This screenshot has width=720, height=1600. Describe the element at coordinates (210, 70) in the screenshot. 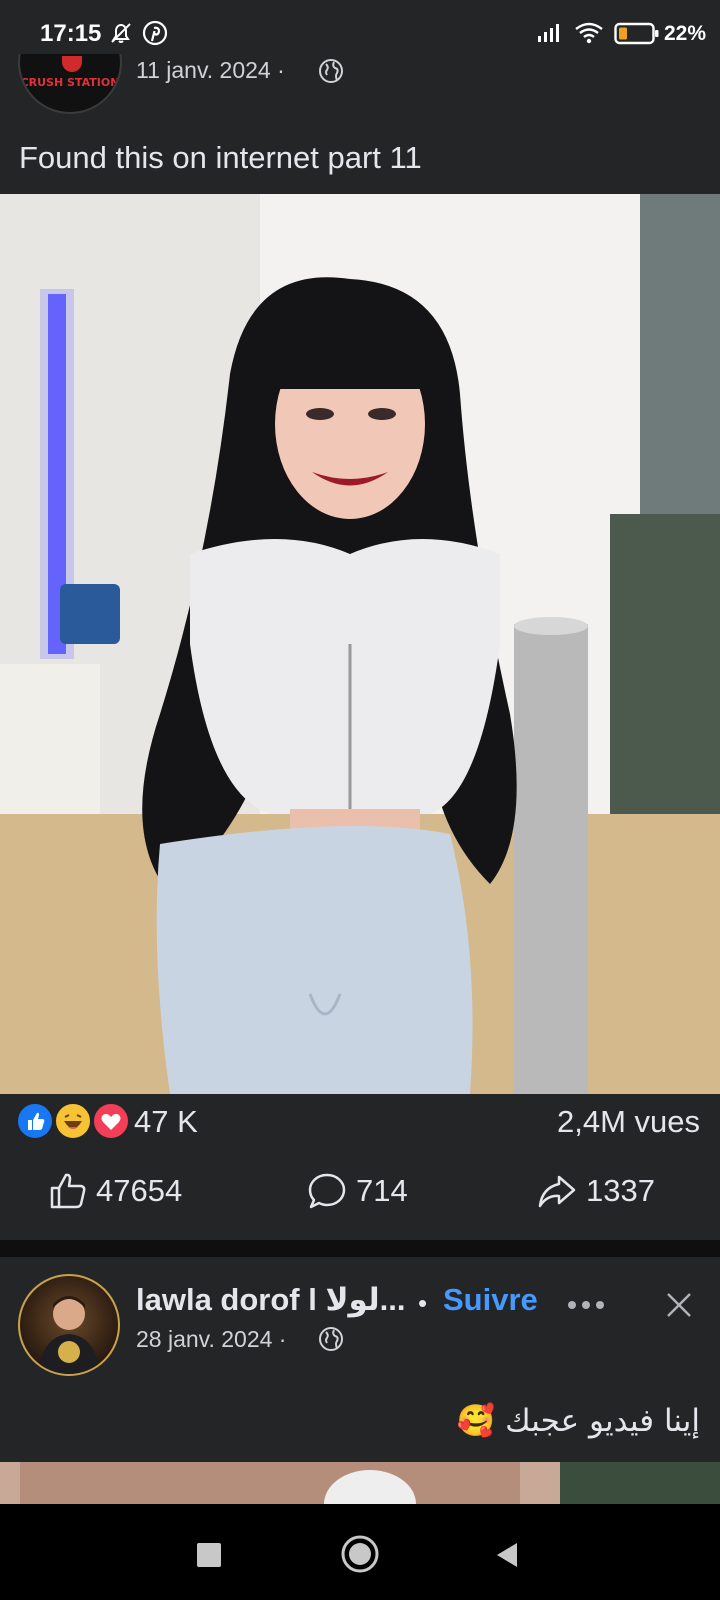

I see `post-date: 11 janv. 2024 ·` at that location.